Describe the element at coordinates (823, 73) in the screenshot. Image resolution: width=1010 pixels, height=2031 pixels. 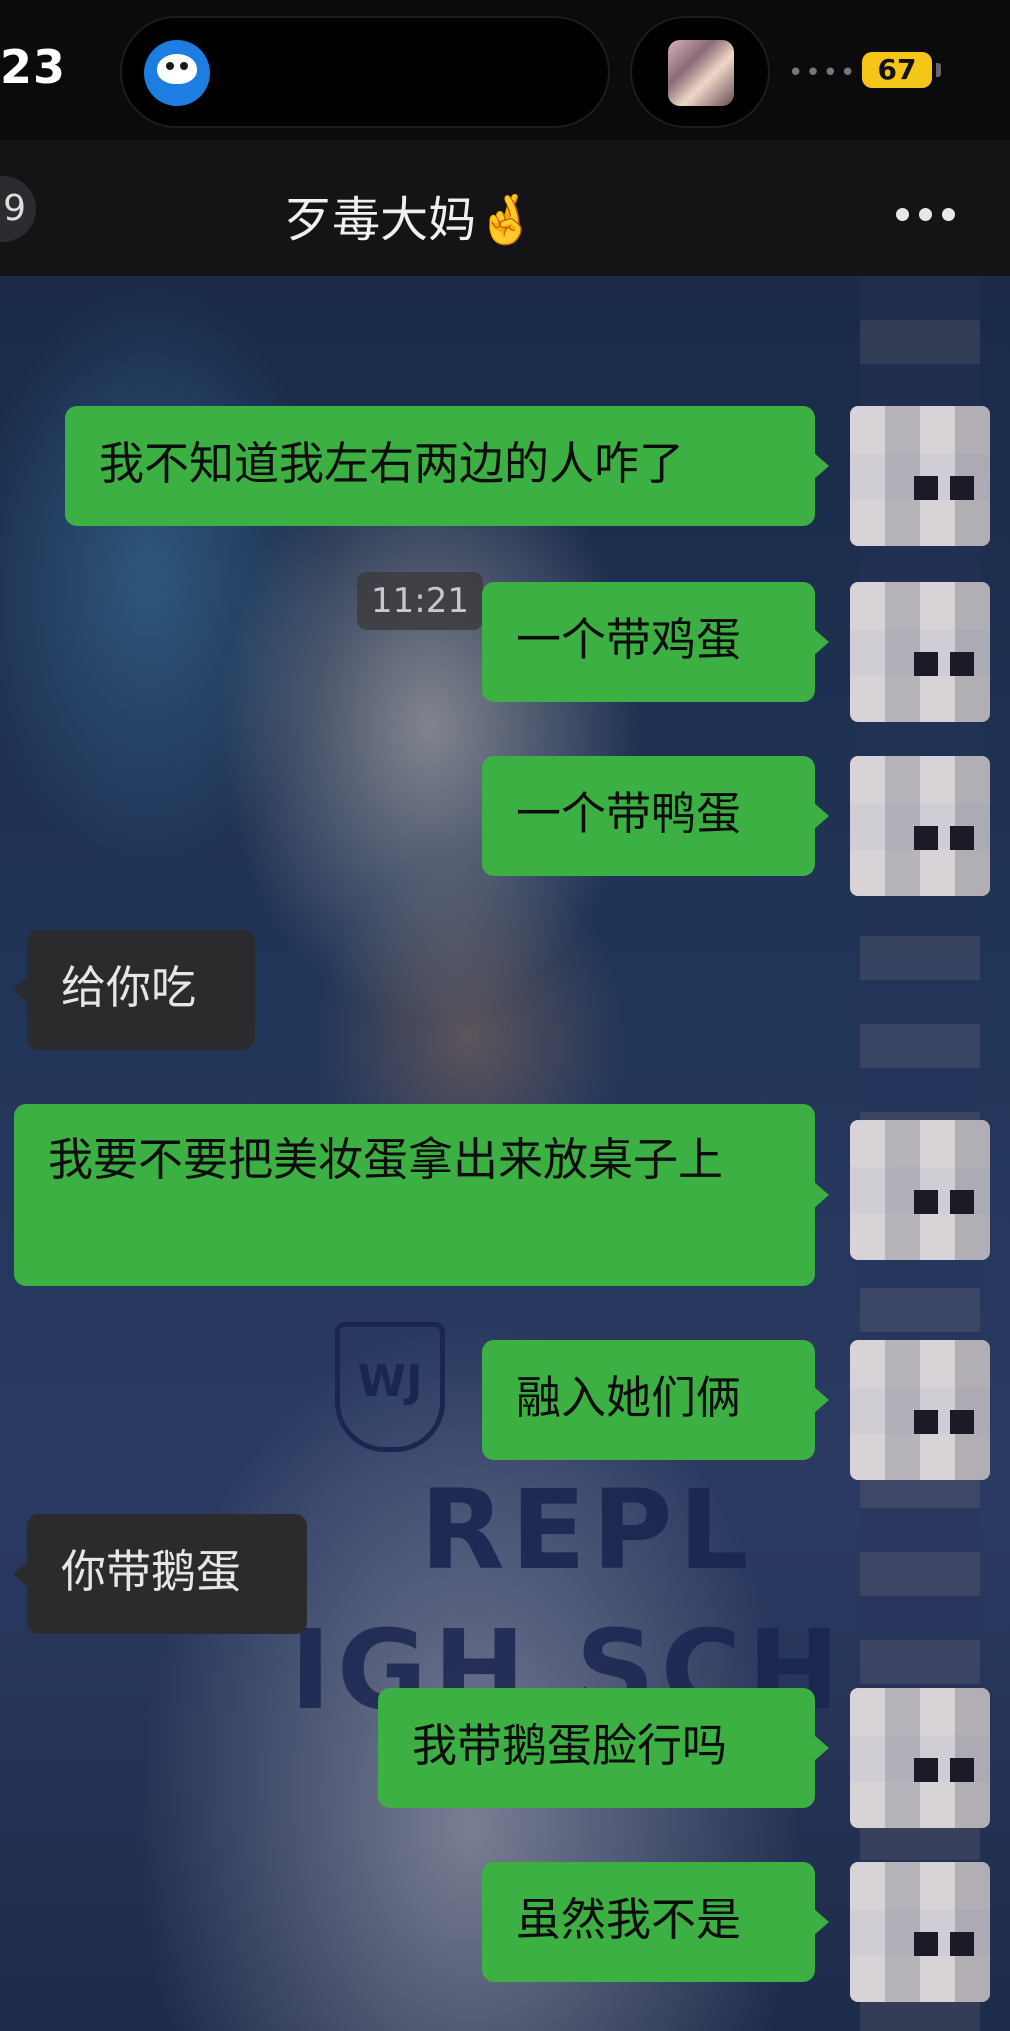
I see `signal-icon: ••••` at that location.